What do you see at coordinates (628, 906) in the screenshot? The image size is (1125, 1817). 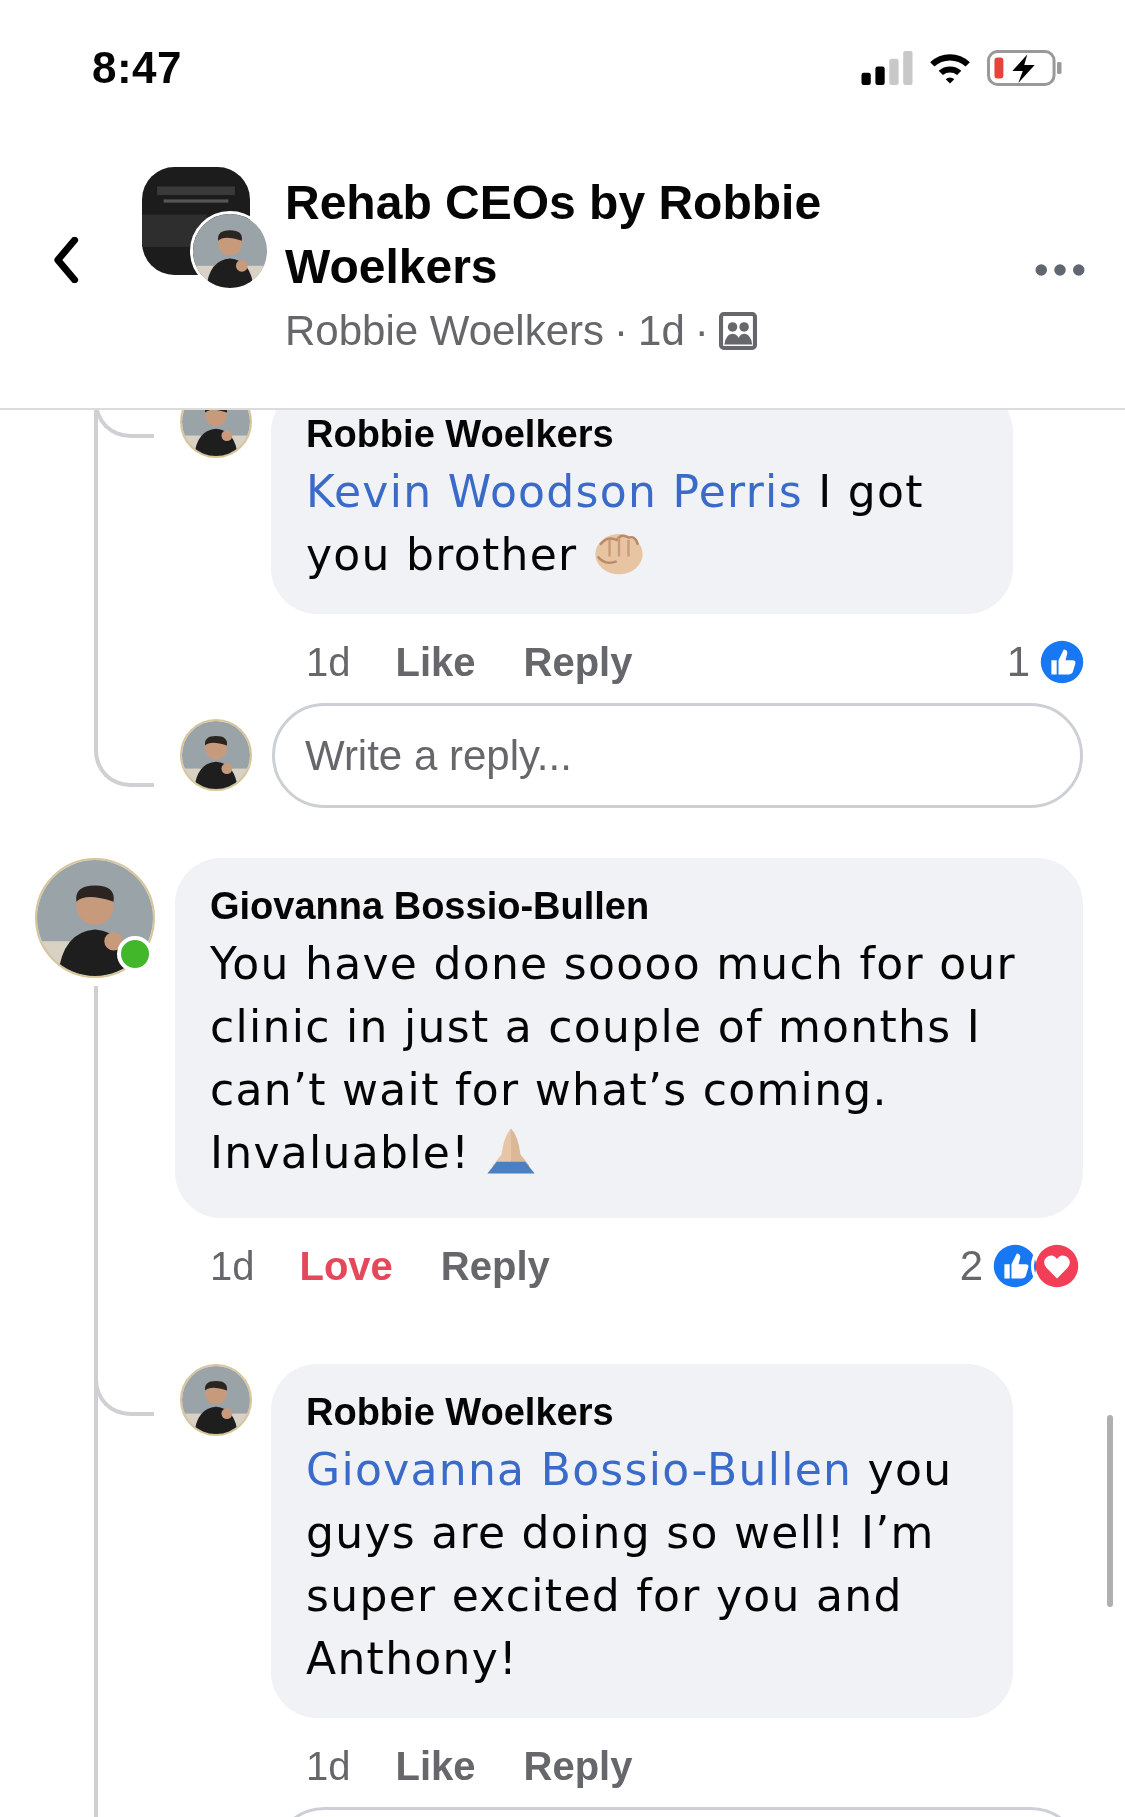 I see `comment-author: Giovanna Bossio-Bullen` at bounding box center [628, 906].